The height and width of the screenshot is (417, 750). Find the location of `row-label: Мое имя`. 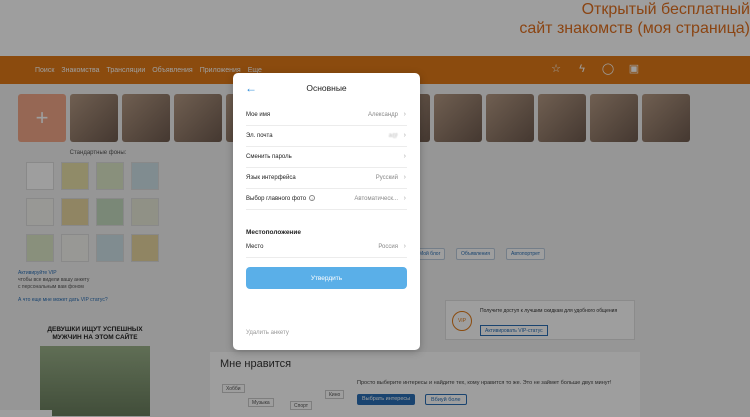

row-label: Мое имя is located at coordinates (258, 115).